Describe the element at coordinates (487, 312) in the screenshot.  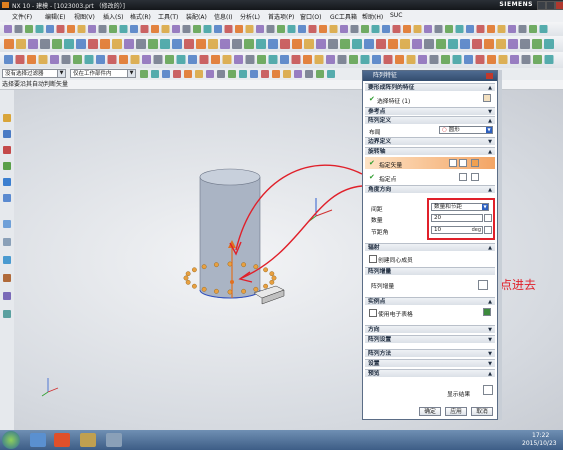
I see `spreadsheet-icon` at that location.